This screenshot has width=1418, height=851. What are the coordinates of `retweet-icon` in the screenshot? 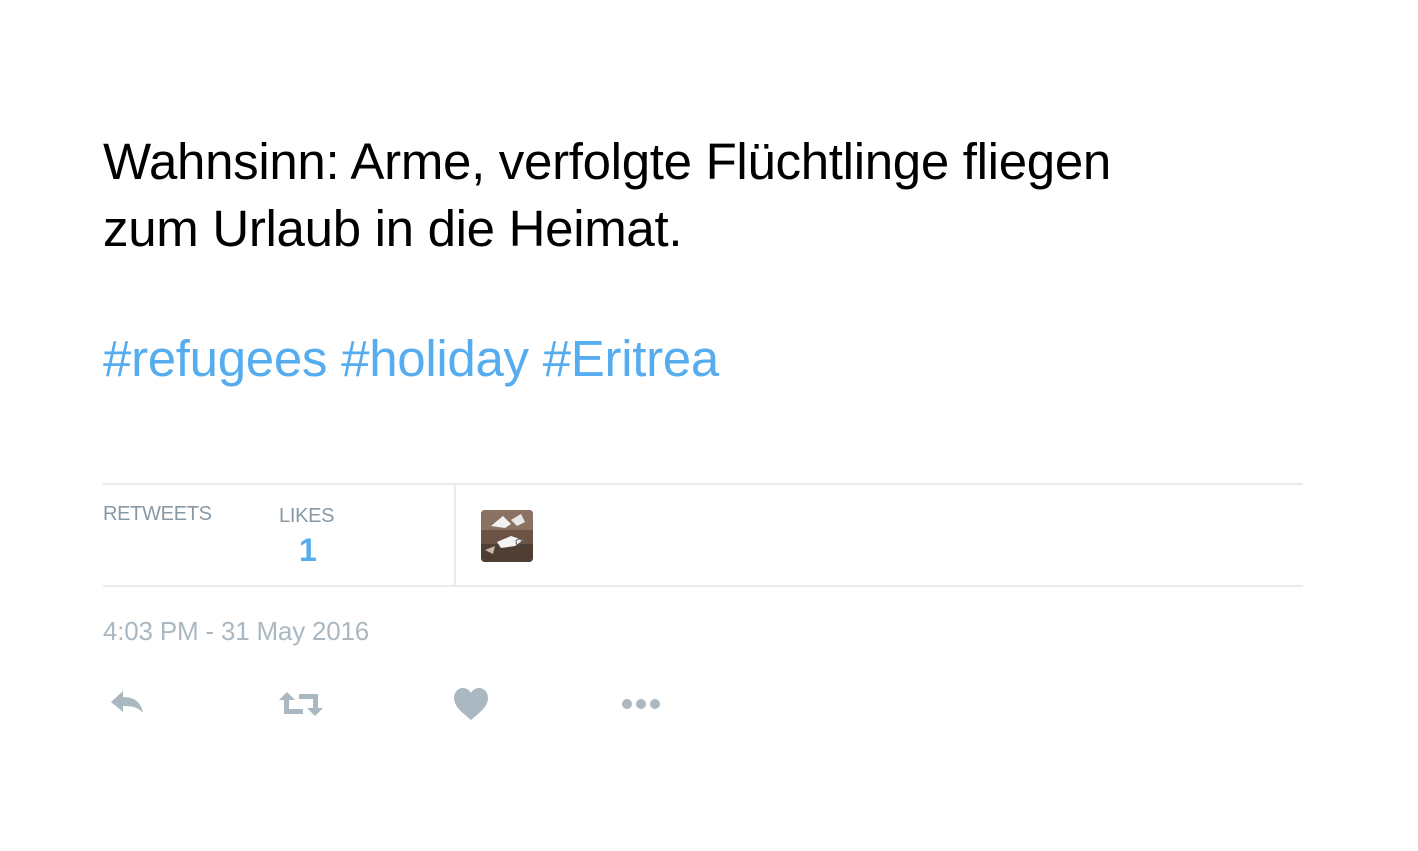 It's located at (301, 704).